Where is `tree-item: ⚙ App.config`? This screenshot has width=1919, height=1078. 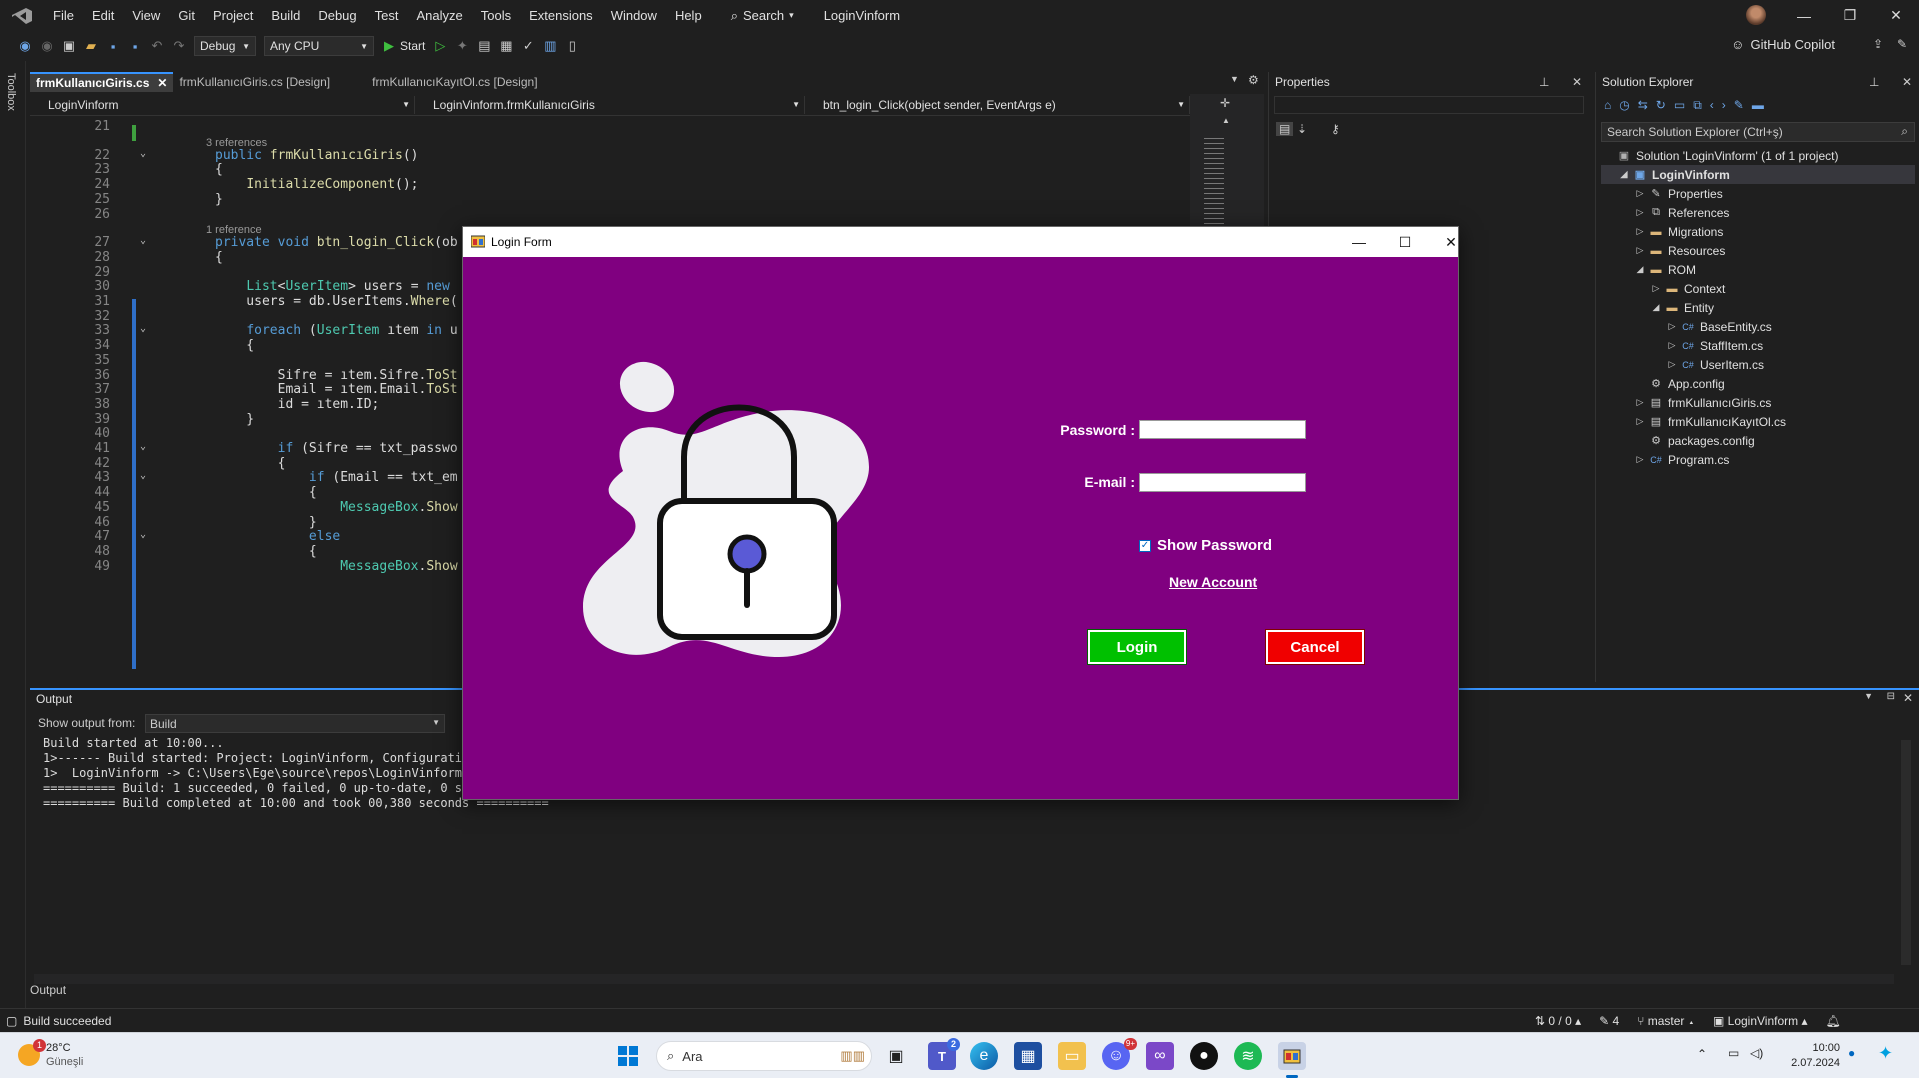 tree-item: ⚙ App.config is located at coordinates (1758, 383).